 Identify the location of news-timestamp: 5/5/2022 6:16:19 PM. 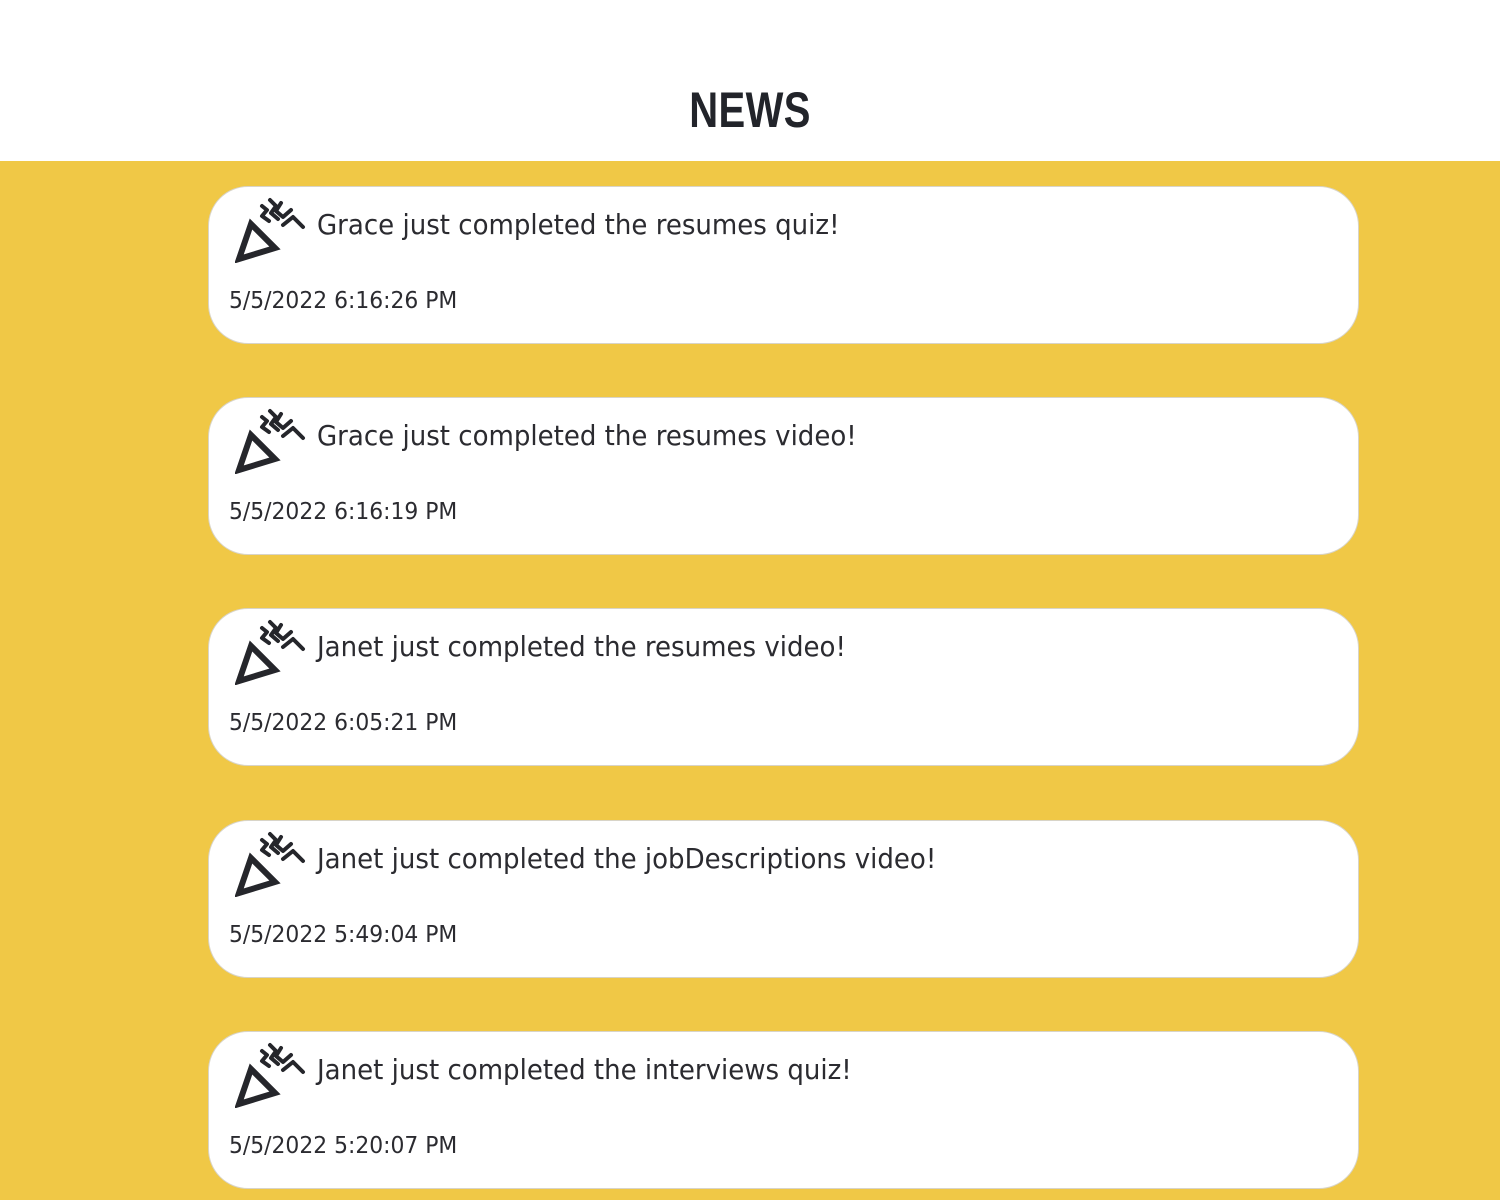
(343, 512).